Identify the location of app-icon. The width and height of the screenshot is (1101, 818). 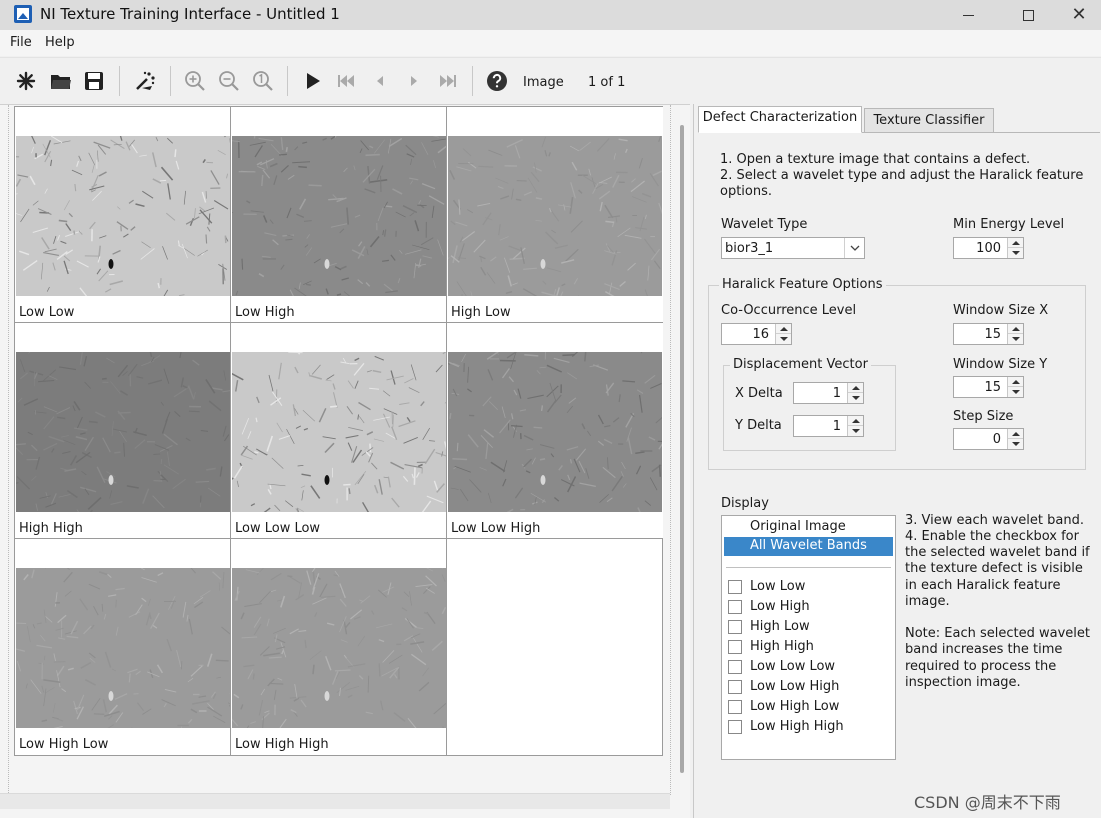
(23, 14).